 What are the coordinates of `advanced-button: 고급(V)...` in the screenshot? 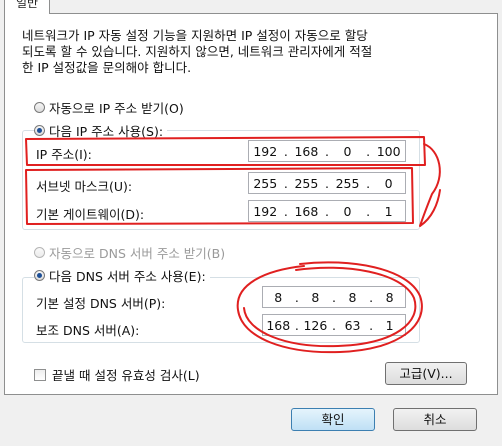 It's located at (426, 373).